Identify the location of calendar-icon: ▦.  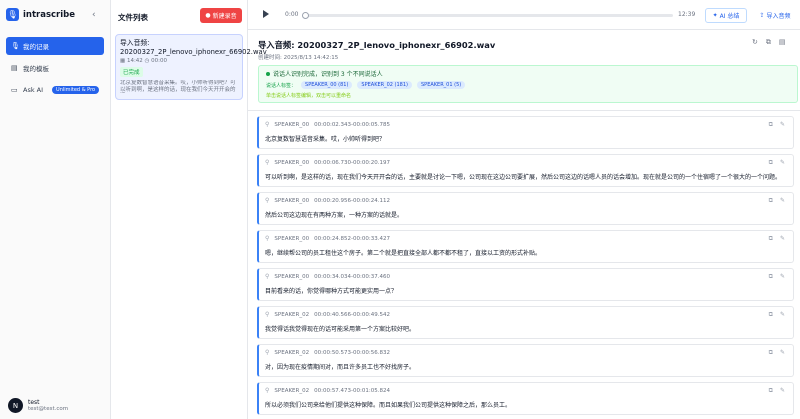
(123, 61).